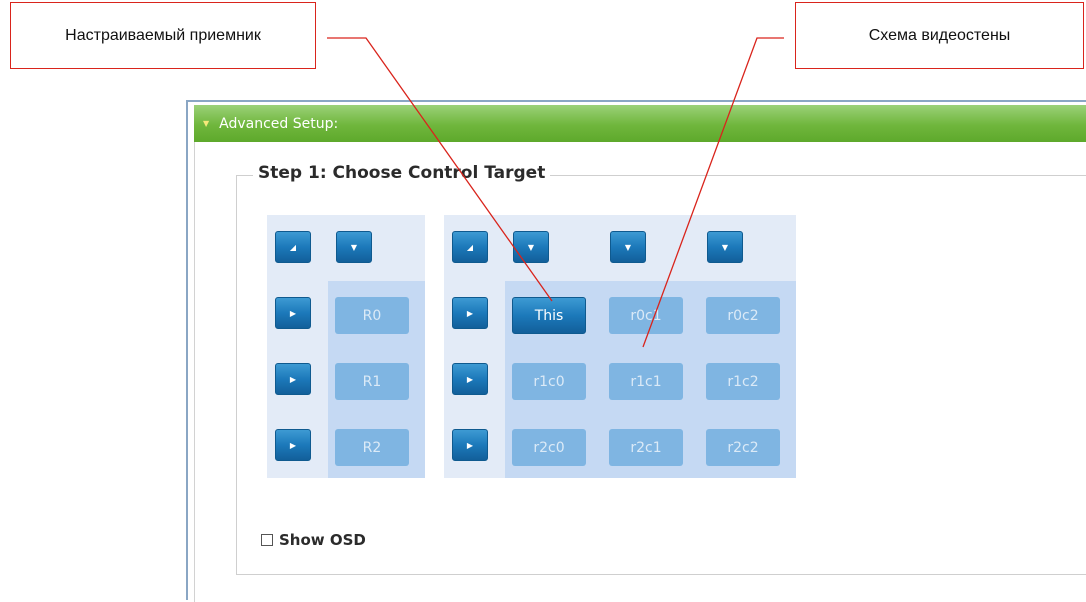  I want to click on panel-title: Advanced Setup:, so click(279, 123).